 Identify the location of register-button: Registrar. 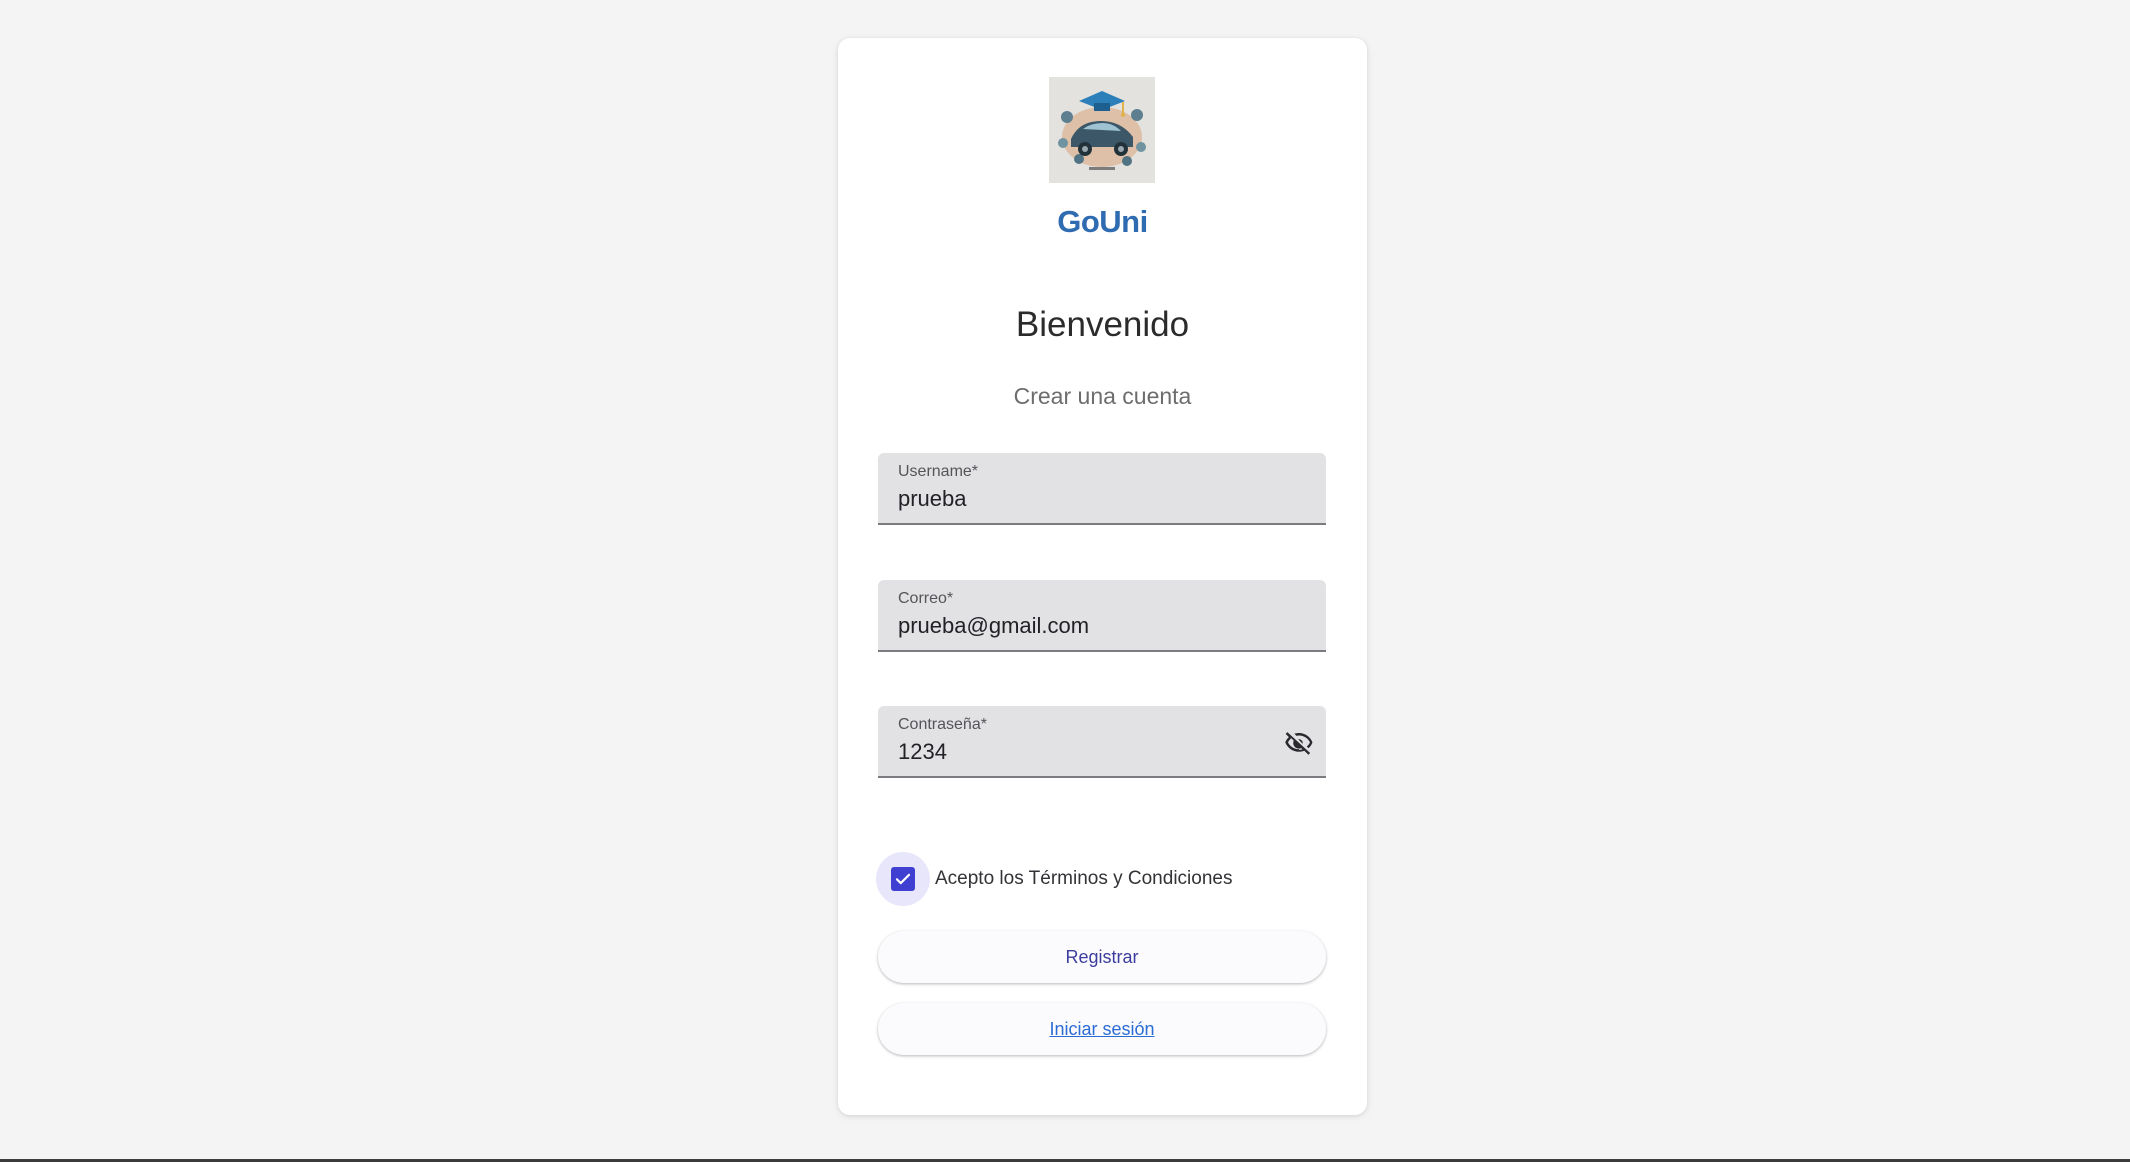
(1102, 957).